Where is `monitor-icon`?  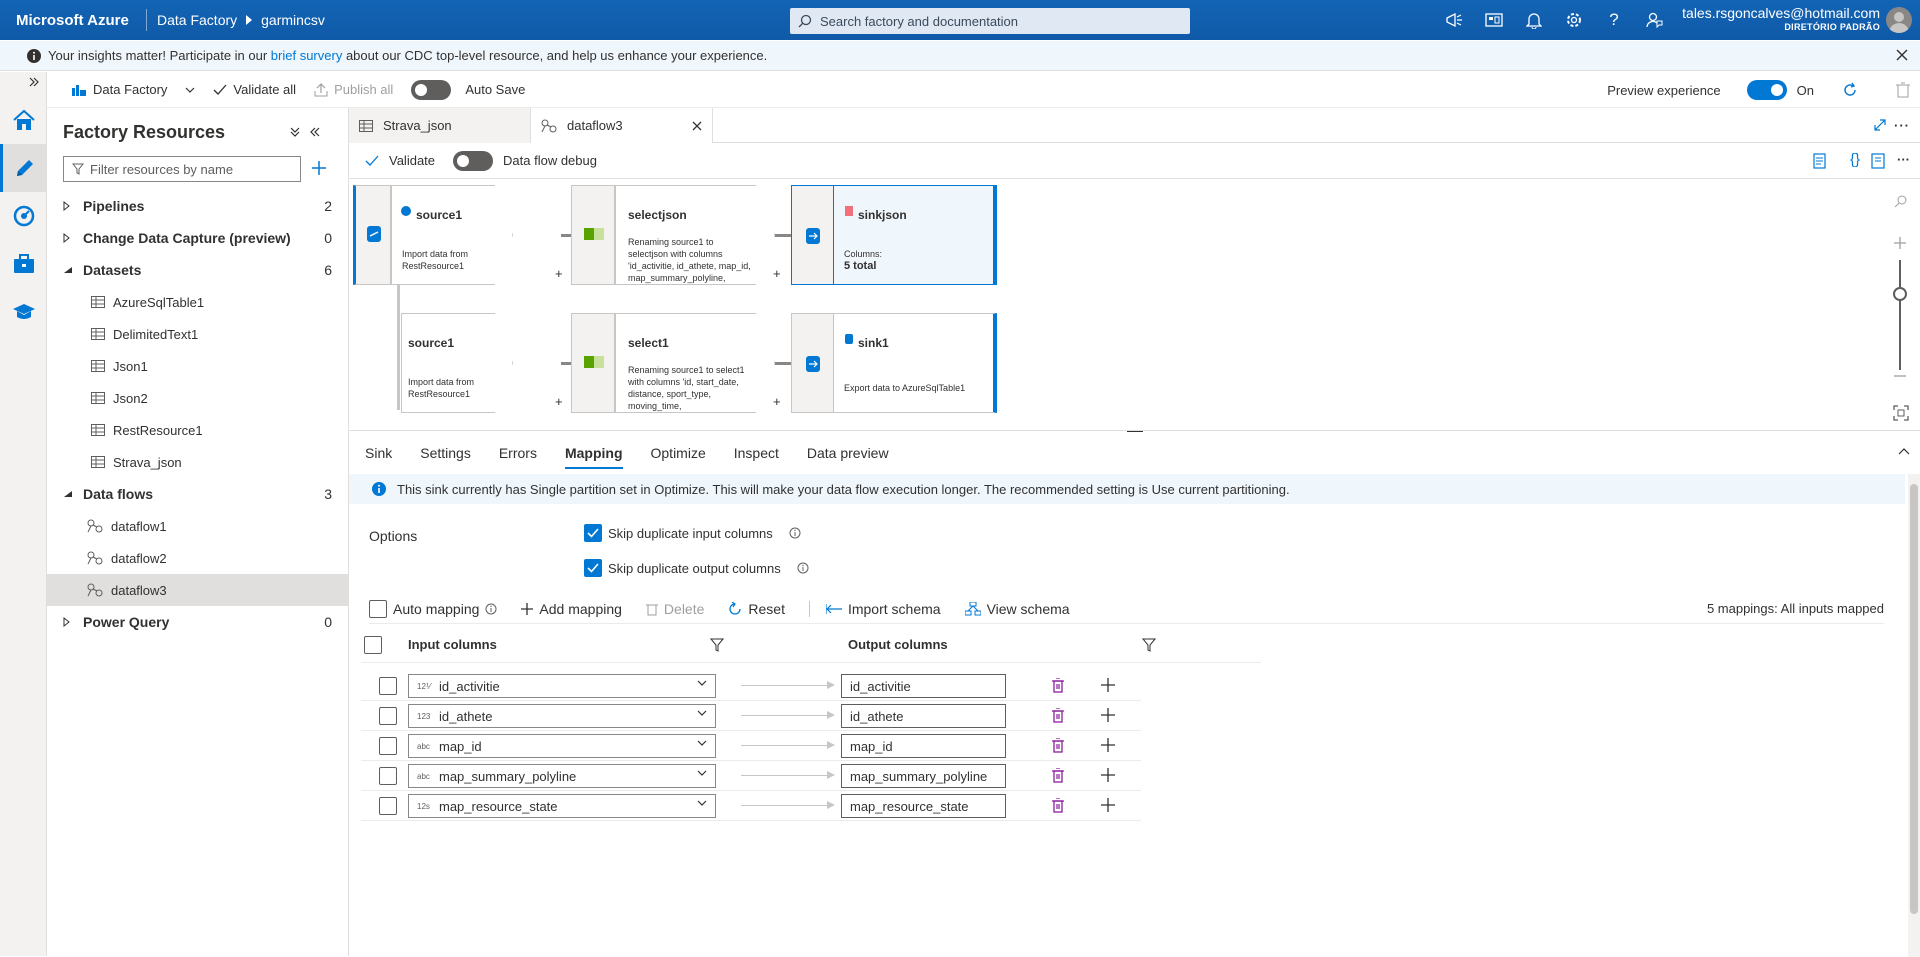
monitor-icon is located at coordinates (23, 216).